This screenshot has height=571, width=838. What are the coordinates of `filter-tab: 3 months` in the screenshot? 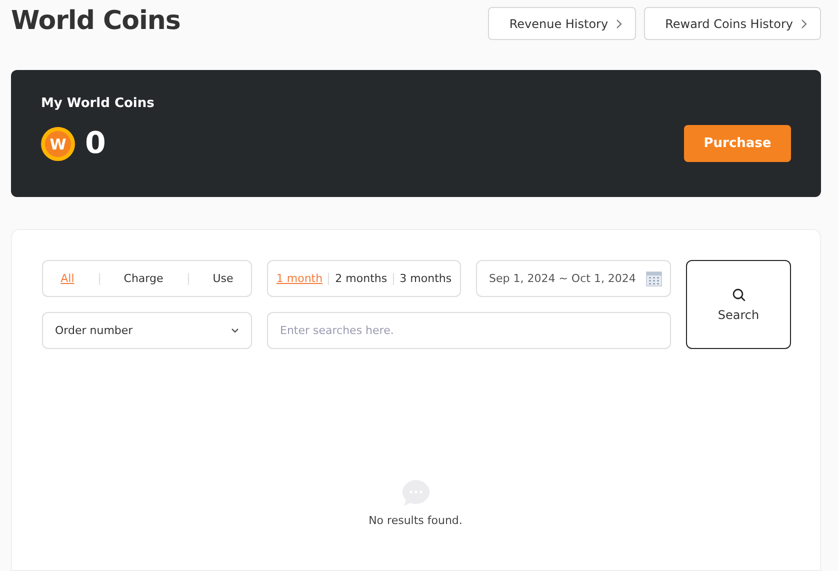 It's located at (425, 278).